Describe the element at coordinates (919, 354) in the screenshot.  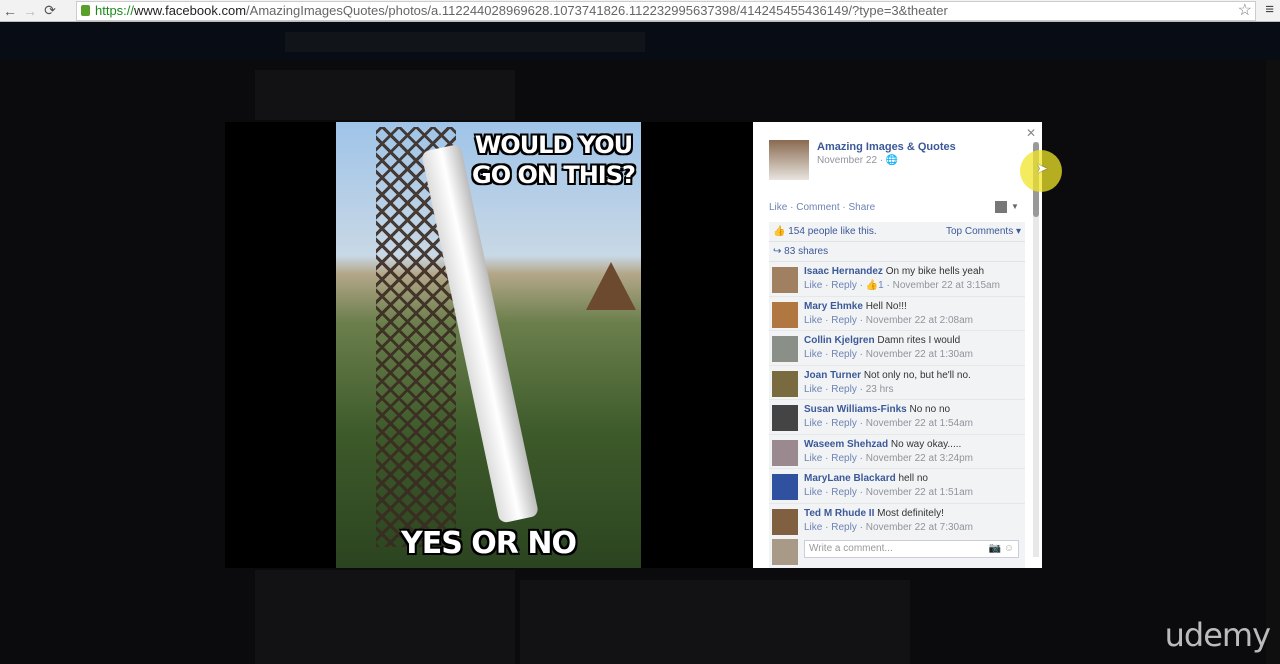
I see `comment-timestamp: November 22 at 1:30am` at that location.